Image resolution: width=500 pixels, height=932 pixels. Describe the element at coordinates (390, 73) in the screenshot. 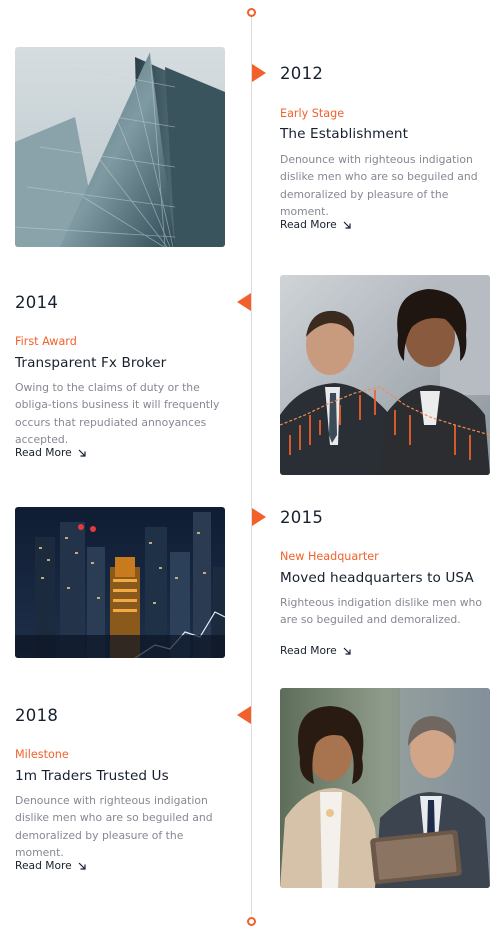

I see `entry-year: 2012` at that location.